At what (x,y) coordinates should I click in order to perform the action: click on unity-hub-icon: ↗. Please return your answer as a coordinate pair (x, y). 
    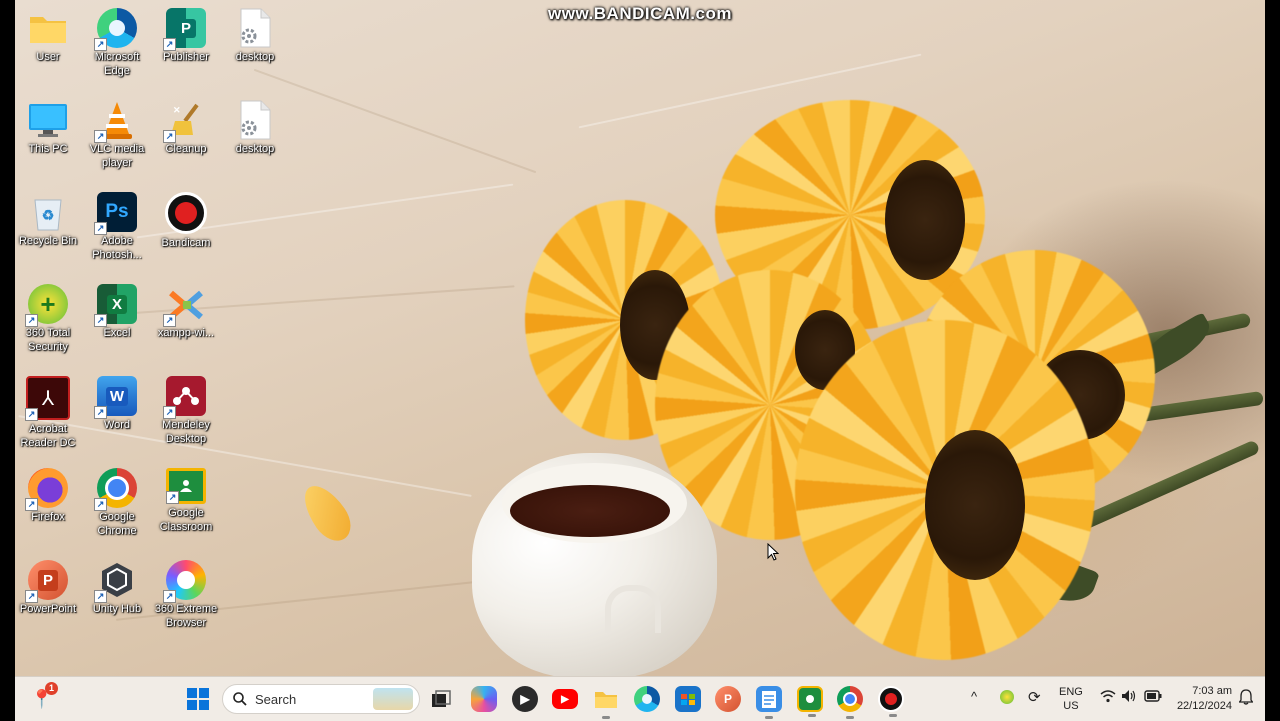
    Looking at the image, I should click on (115, 581).